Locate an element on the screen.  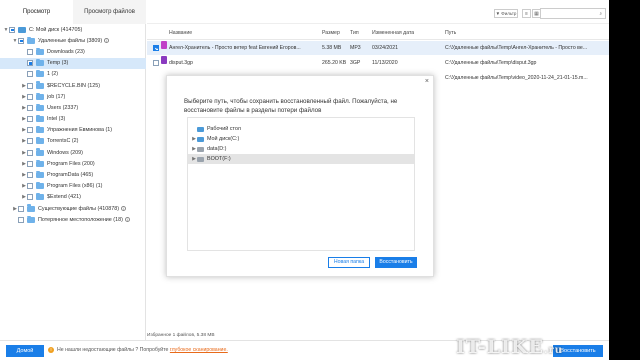
tree-node: Downloads (23) is located at coordinates (73, 51).